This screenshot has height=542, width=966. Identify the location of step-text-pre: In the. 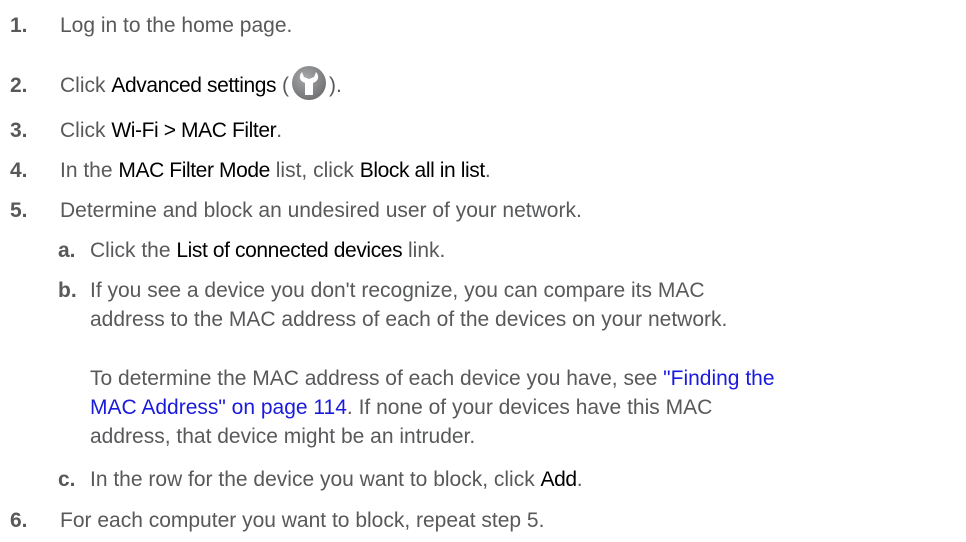
(89, 170).